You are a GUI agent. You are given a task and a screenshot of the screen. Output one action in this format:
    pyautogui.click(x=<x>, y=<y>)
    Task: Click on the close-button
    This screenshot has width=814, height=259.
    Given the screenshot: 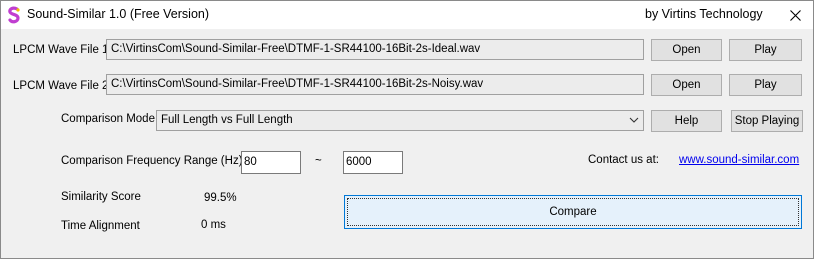 What is the action you would take?
    pyautogui.click(x=795, y=15)
    